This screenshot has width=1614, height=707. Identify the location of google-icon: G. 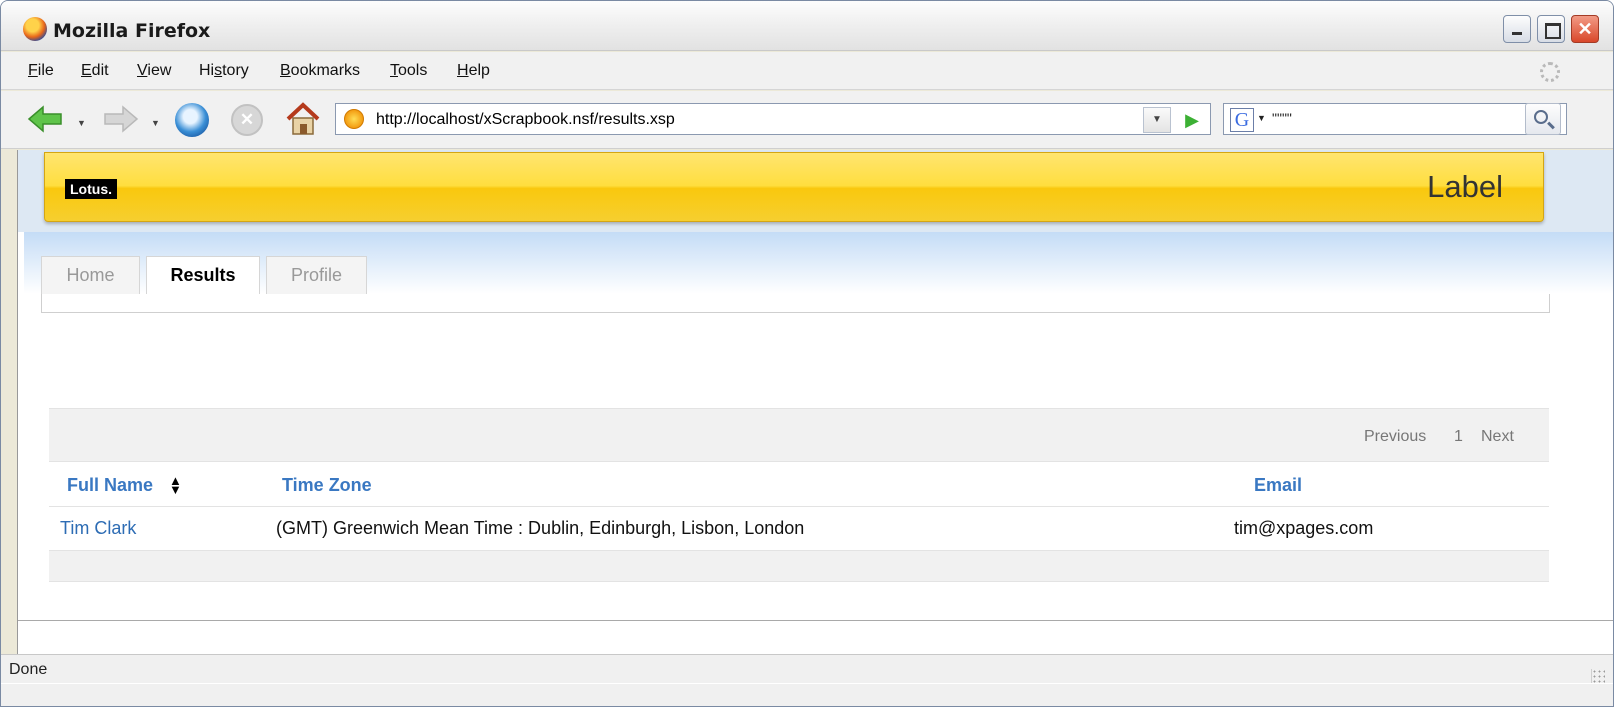
(1242, 120).